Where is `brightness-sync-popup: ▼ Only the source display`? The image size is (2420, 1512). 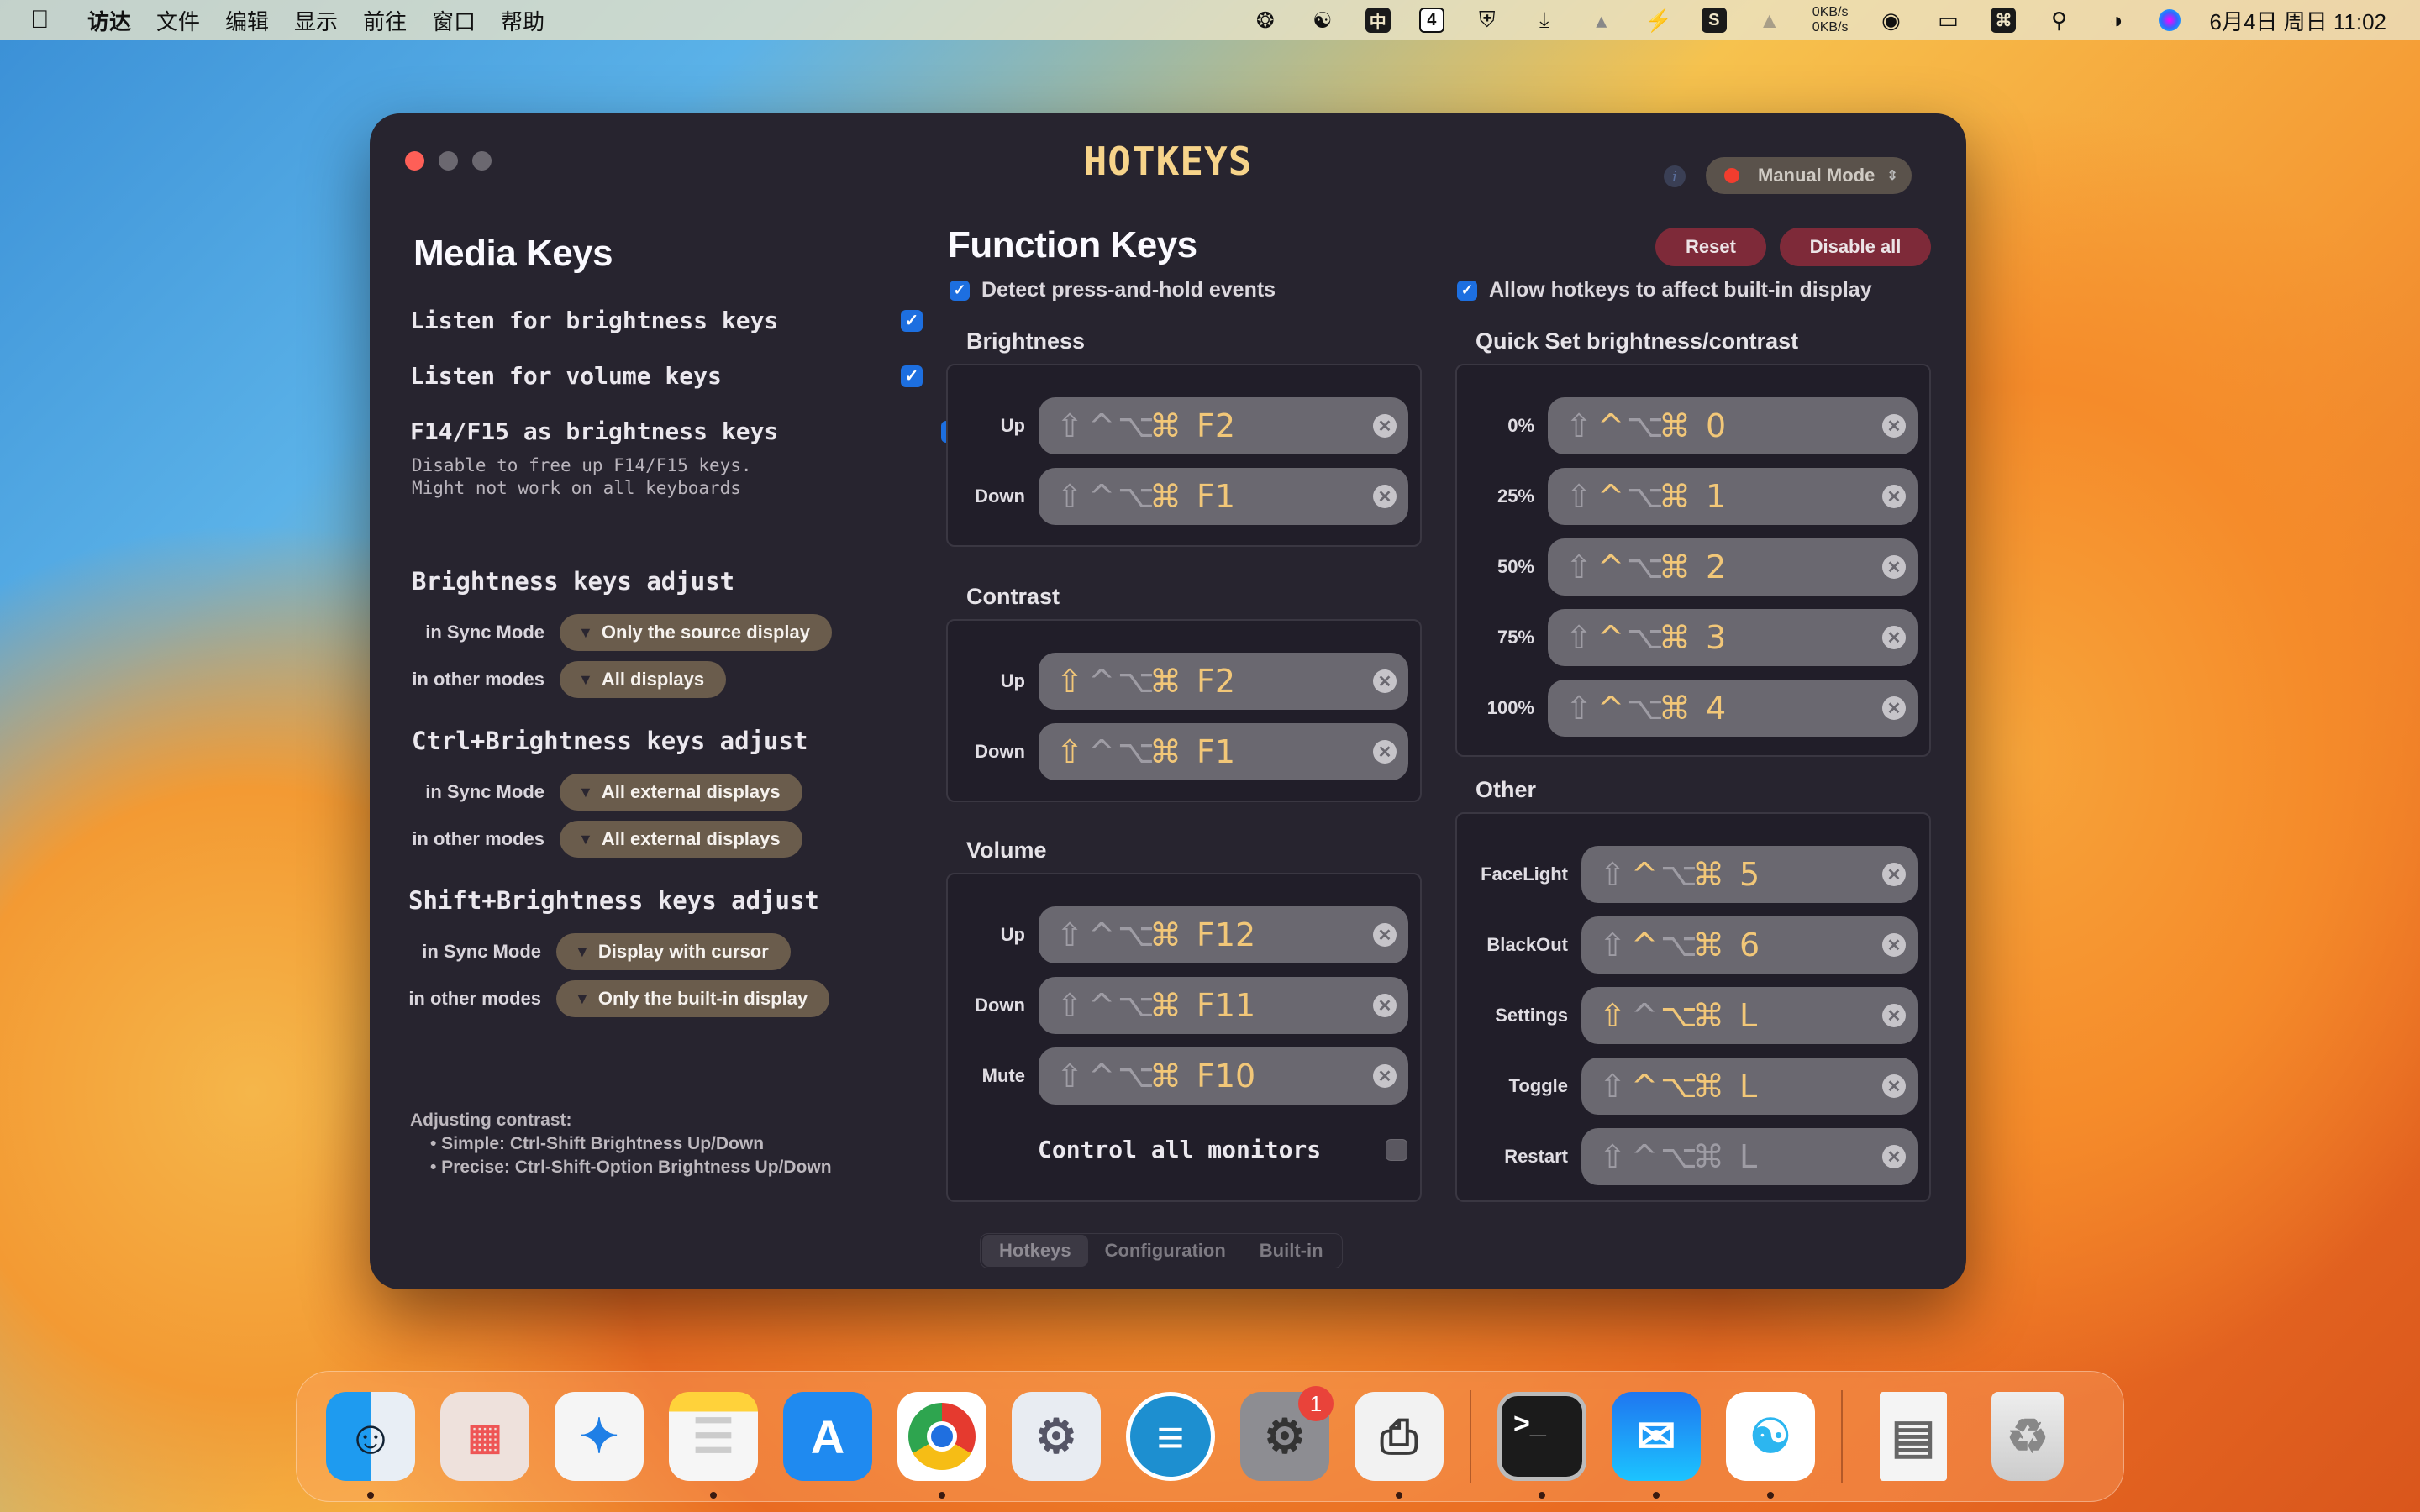 brightness-sync-popup: ▼ Only the source display is located at coordinates (696, 632).